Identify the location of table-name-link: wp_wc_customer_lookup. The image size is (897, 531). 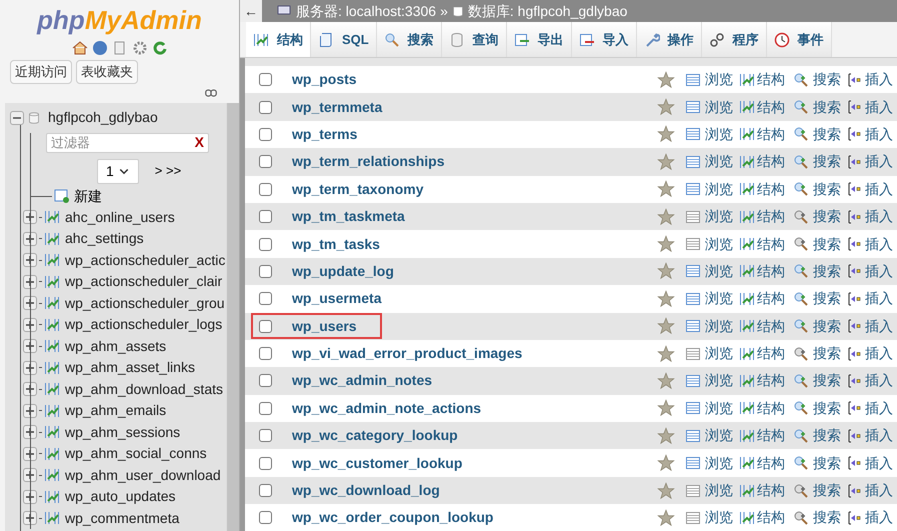
(377, 463).